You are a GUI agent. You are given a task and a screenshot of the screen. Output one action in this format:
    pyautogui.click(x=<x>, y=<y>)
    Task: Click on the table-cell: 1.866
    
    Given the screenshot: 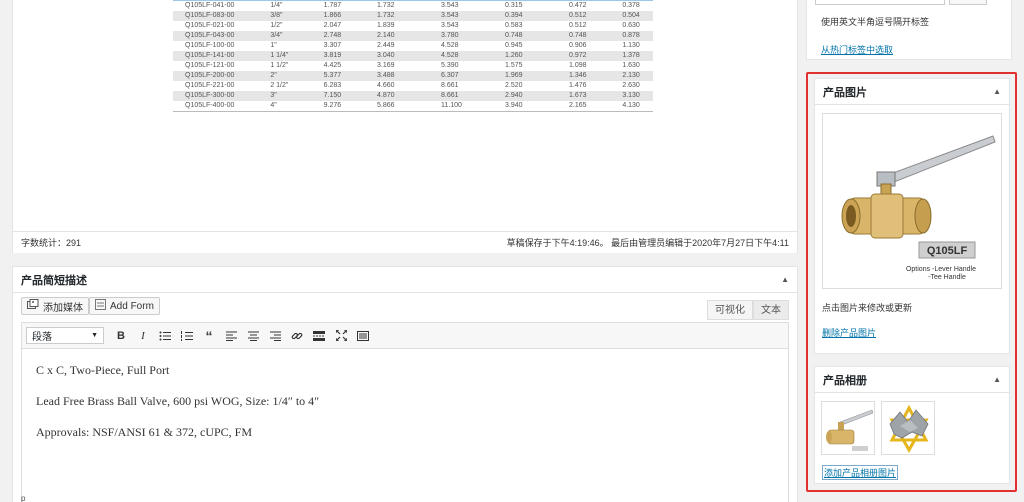 What is the action you would take?
    pyautogui.click(x=338, y=16)
    